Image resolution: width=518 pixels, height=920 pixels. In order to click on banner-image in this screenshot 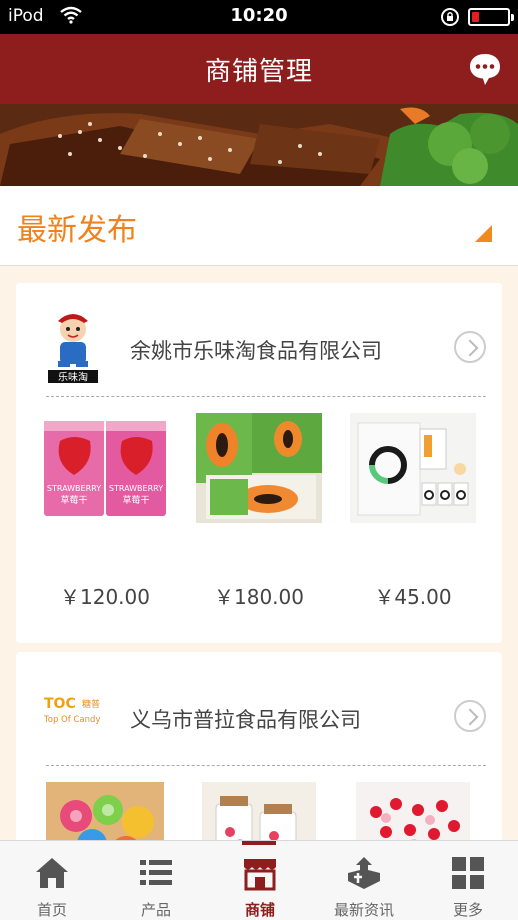, I will do `click(259, 145)`.